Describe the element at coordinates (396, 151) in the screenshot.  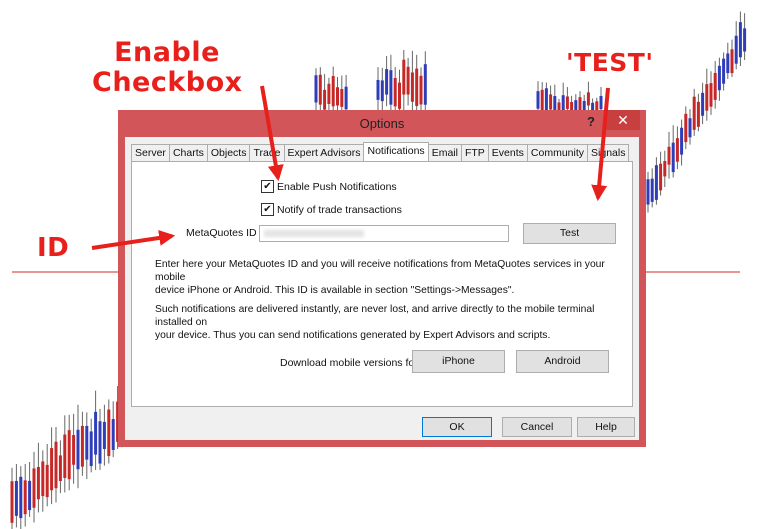
I see `tab-notifications: Notifications` at that location.